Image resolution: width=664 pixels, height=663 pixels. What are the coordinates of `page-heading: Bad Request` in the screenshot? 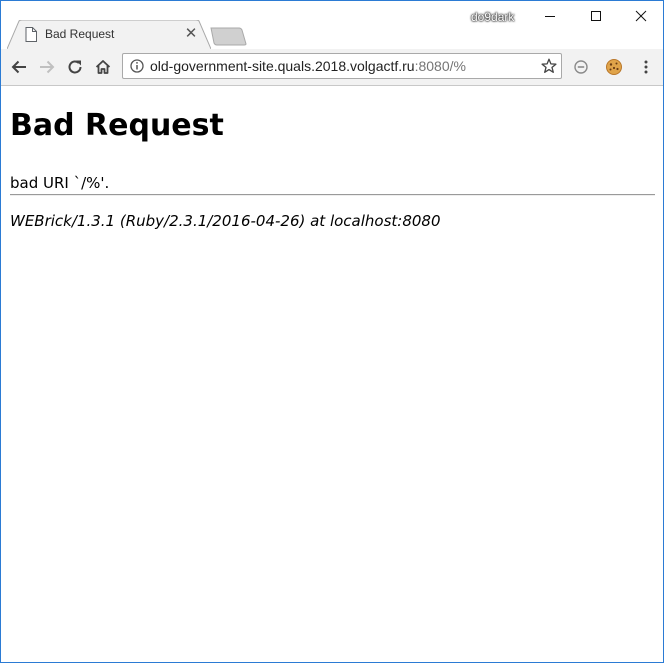 It's located at (117, 125).